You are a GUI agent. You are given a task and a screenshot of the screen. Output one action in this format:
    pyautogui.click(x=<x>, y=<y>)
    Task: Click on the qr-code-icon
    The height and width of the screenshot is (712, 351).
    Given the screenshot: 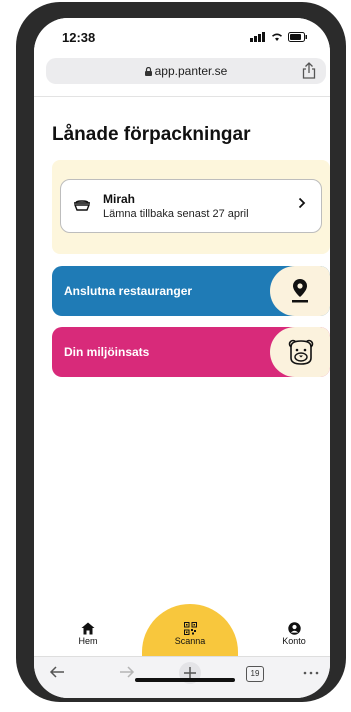 What is the action you would take?
    pyautogui.click(x=190, y=628)
    